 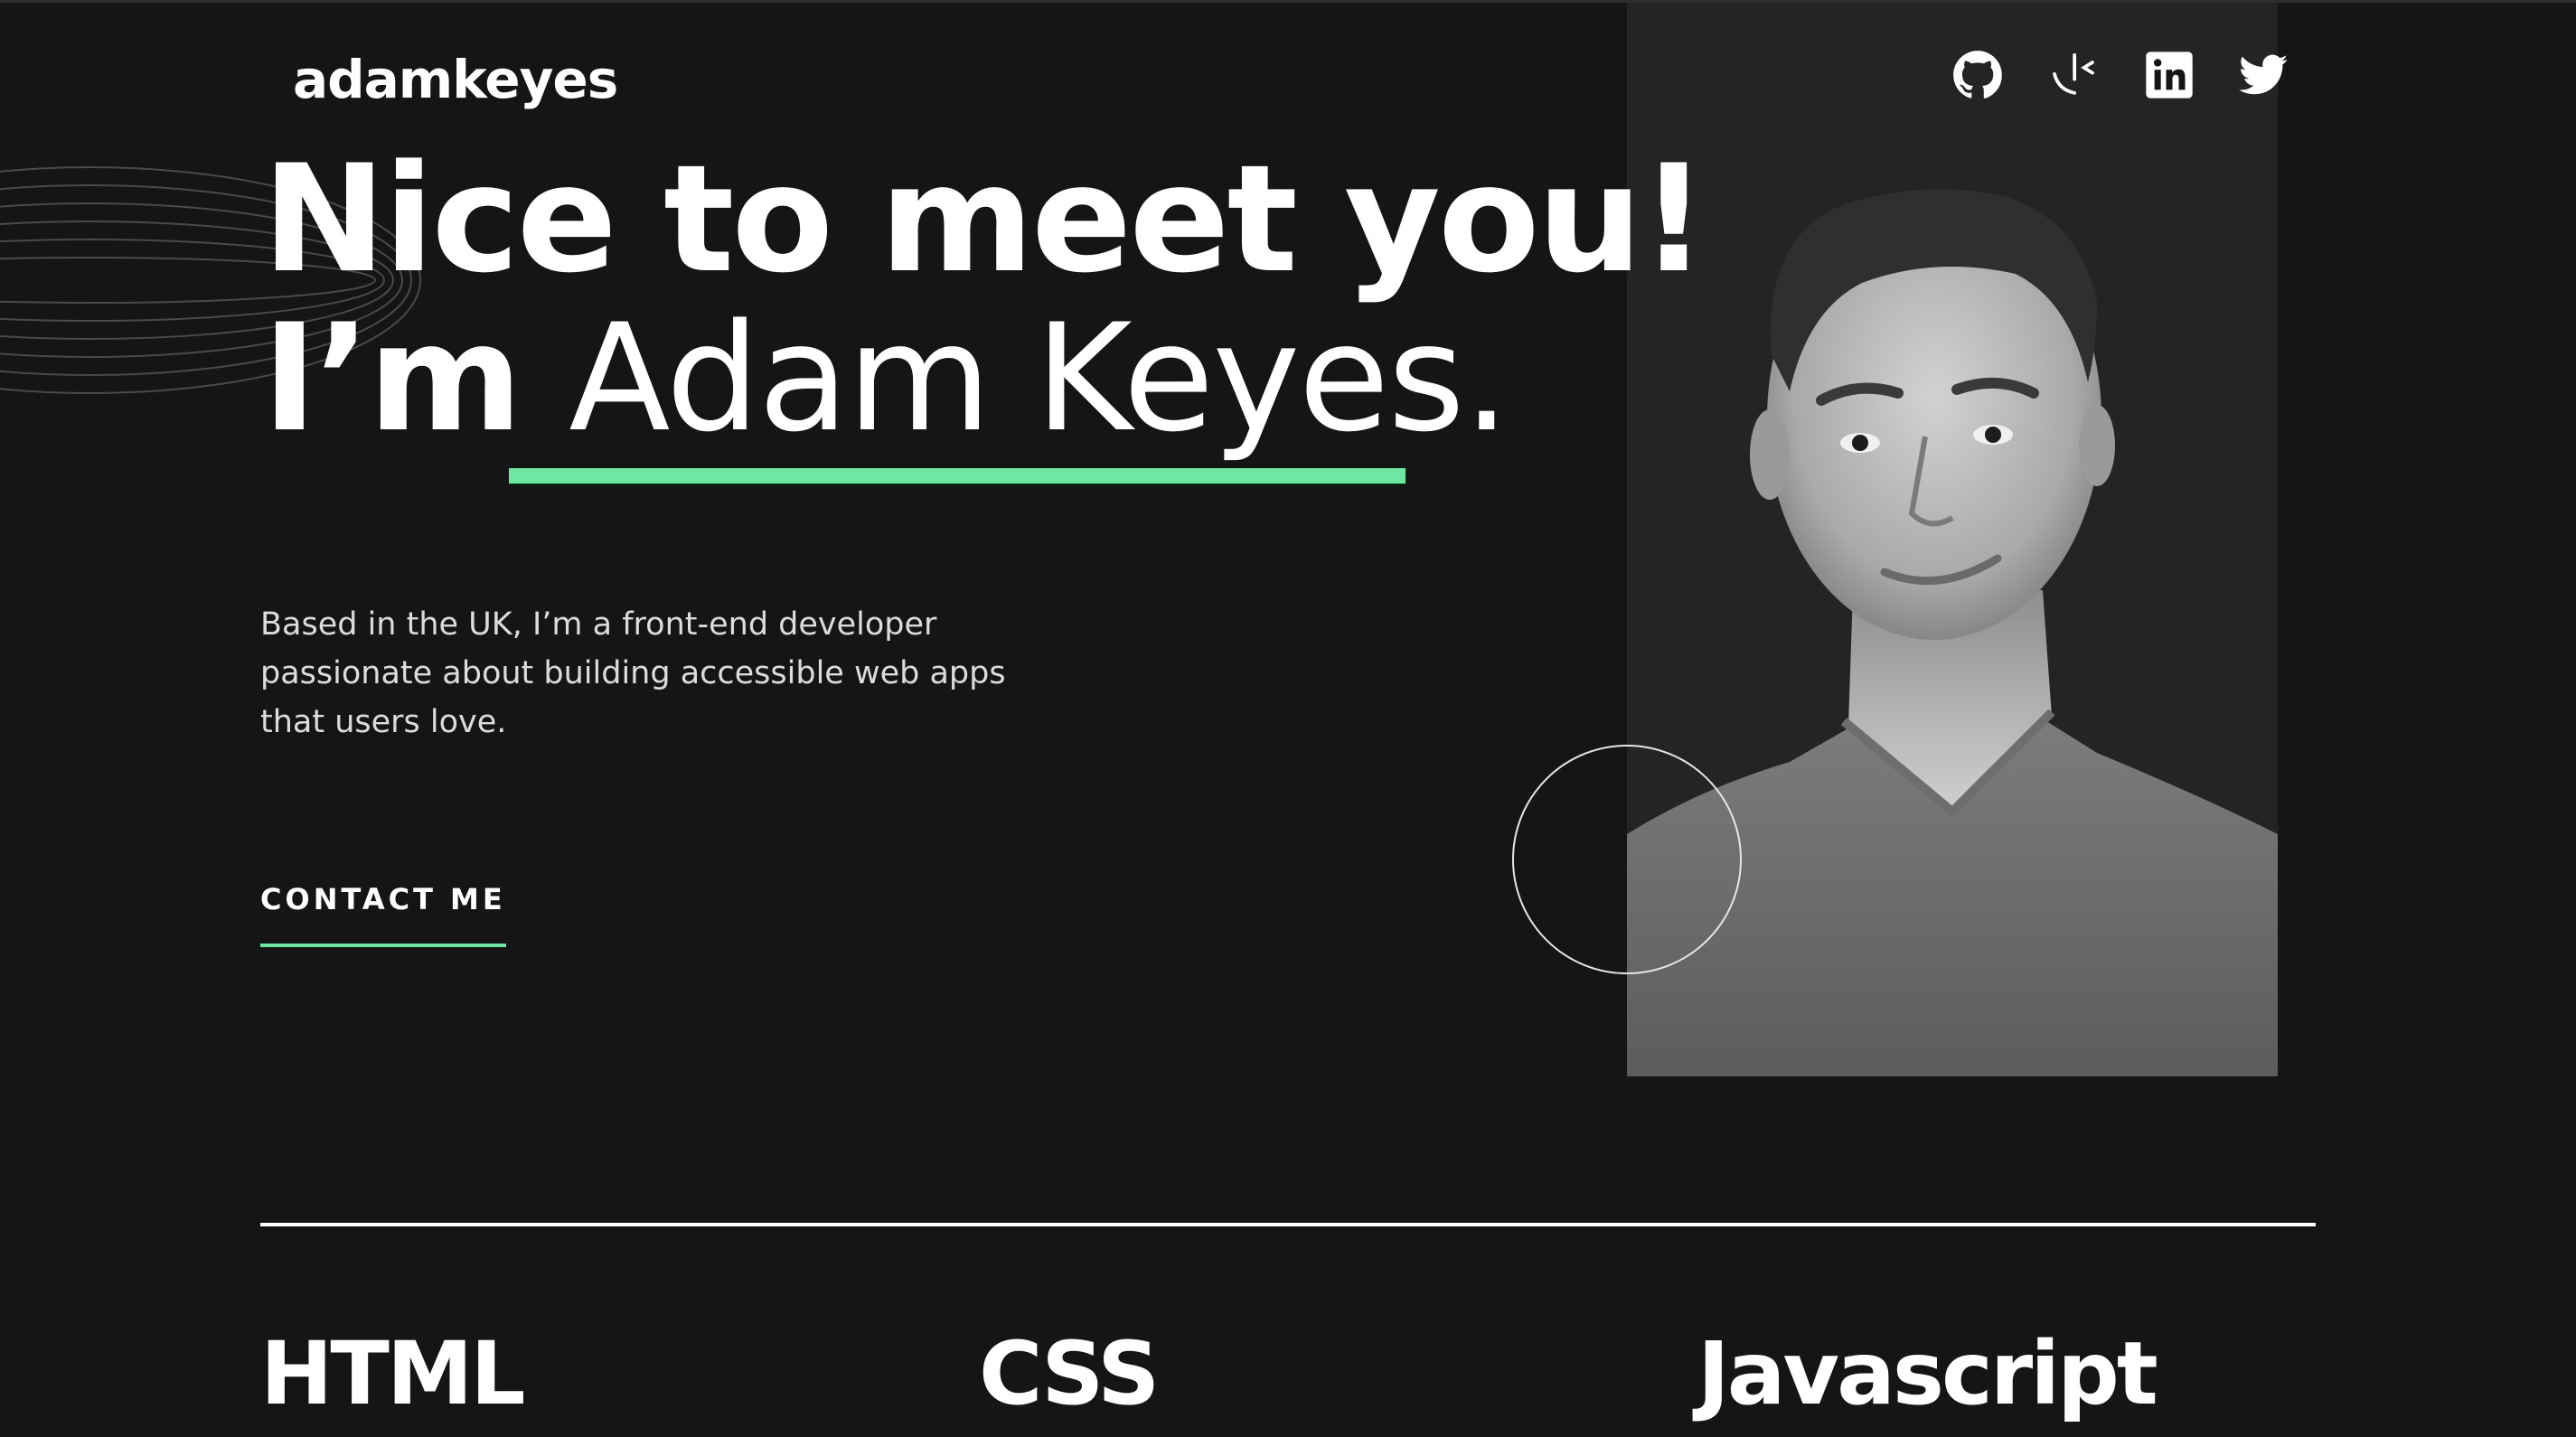 What do you see at coordinates (1288, 1225) in the screenshot?
I see `section-divider` at bounding box center [1288, 1225].